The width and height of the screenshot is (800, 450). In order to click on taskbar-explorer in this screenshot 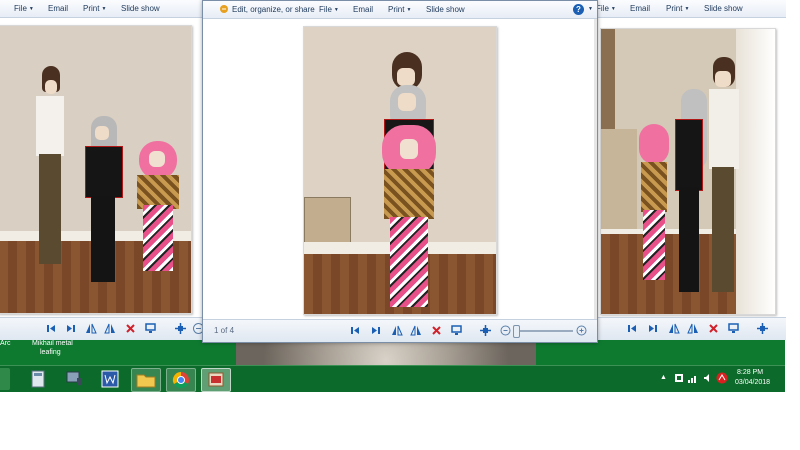, I will do `click(146, 380)`.